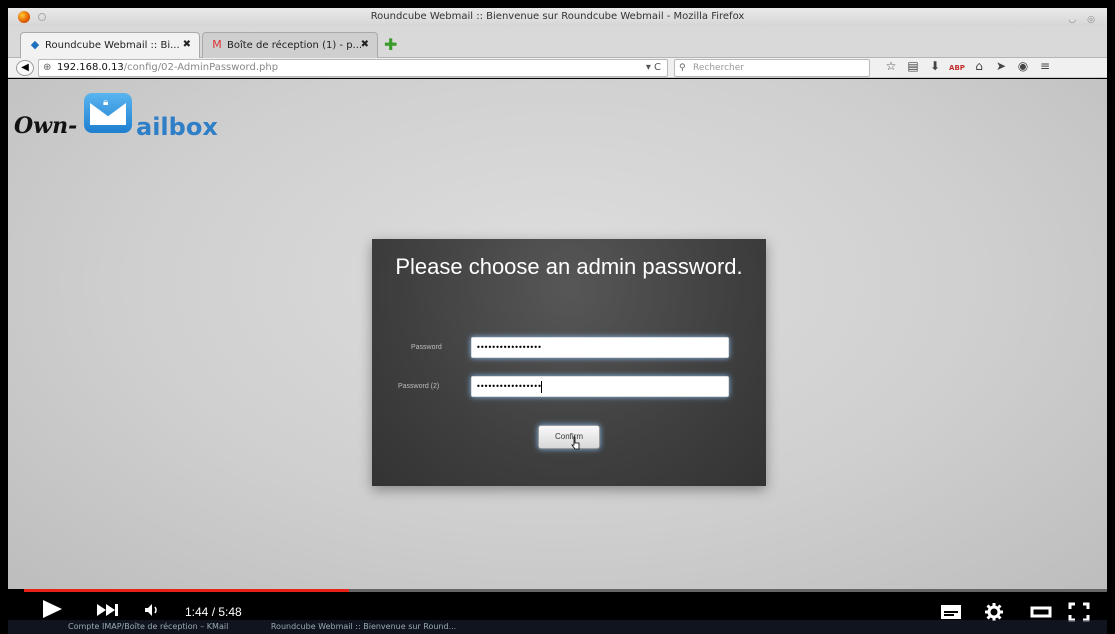 The width and height of the screenshot is (1115, 634). I want to click on password2-value: •••••••••••••••••, so click(509, 386).